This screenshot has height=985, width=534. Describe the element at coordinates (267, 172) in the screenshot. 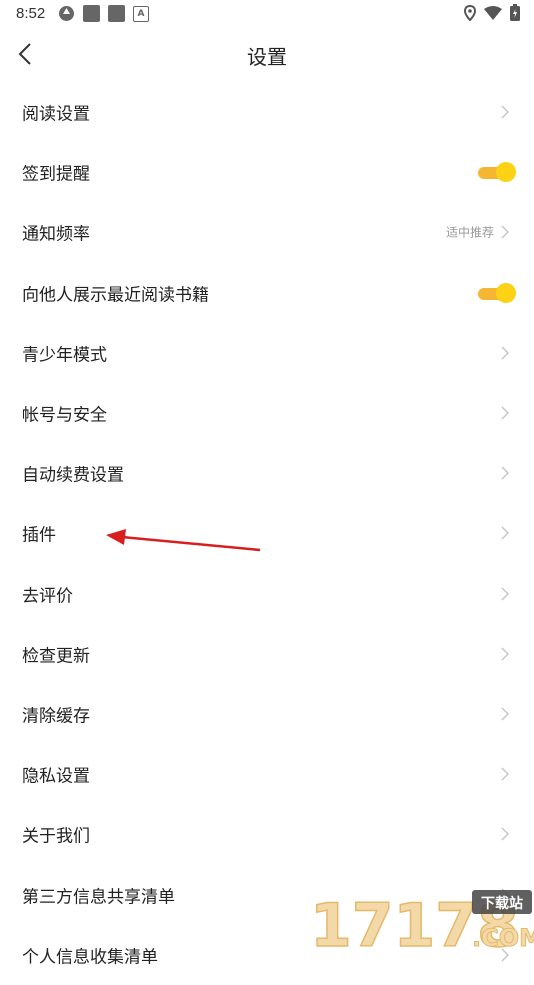

I see `settings-row-checkin-reminder: 签到提醒` at that location.